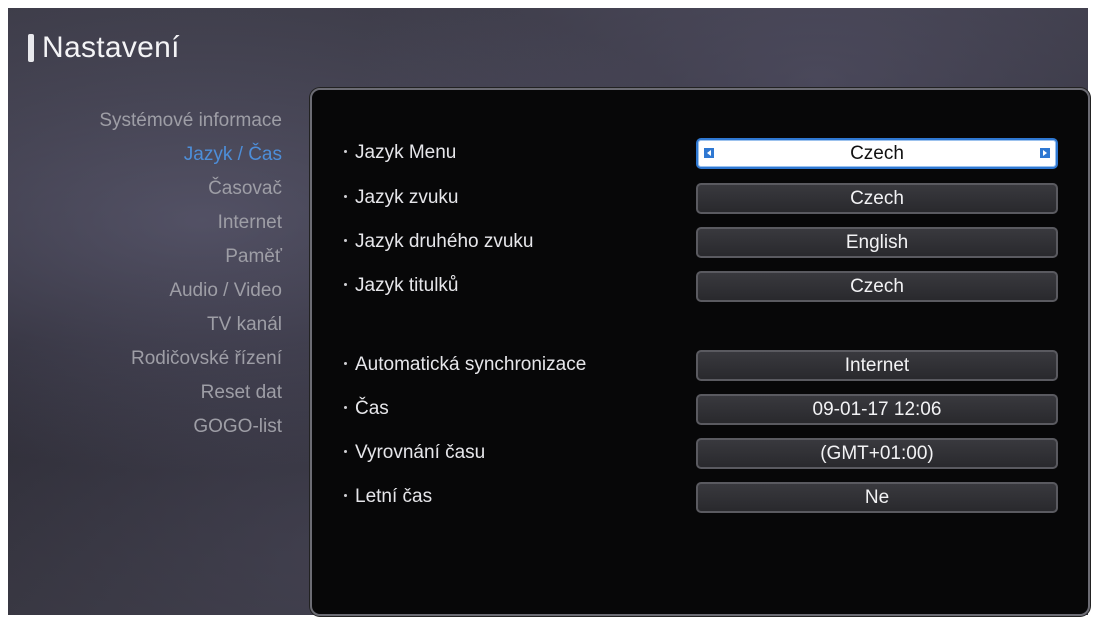 The height and width of the screenshot is (620, 1093). I want to click on sidebar-item-system-info: Systémové informace, so click(152, 121).